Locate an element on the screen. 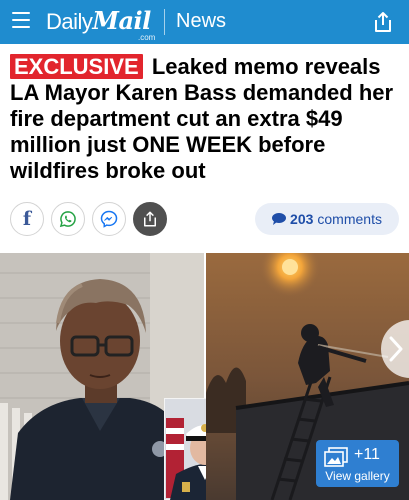 This screenshot has width=409, height=500. site-logo: DailyMail .com is located at coordinates (100, 24).